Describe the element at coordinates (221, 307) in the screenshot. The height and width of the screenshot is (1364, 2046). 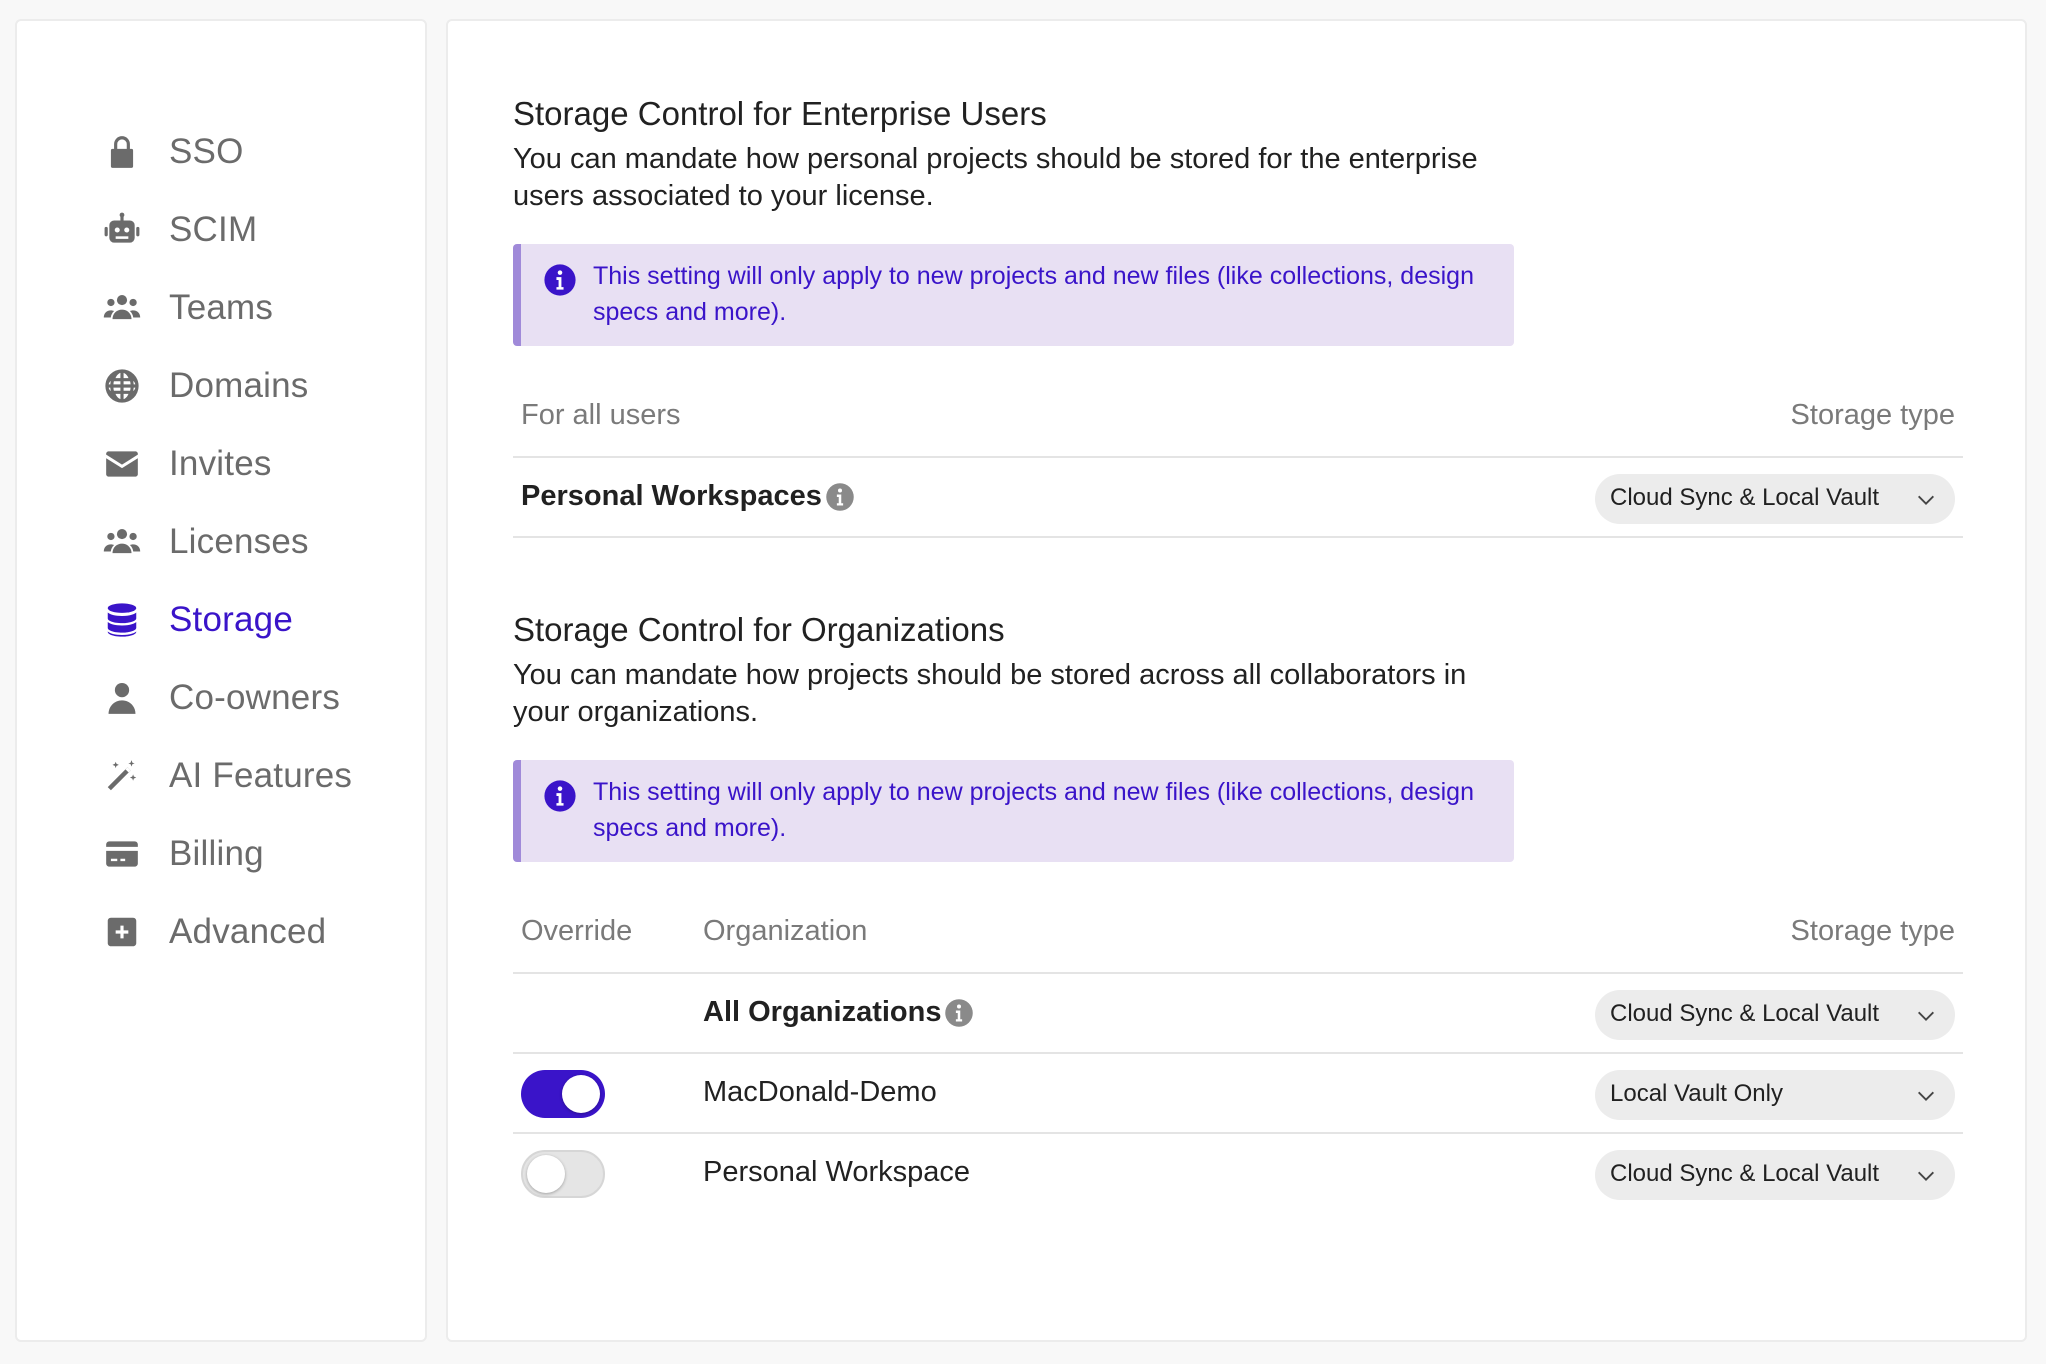
I see `sidebar-item-label: Teams` at that location.